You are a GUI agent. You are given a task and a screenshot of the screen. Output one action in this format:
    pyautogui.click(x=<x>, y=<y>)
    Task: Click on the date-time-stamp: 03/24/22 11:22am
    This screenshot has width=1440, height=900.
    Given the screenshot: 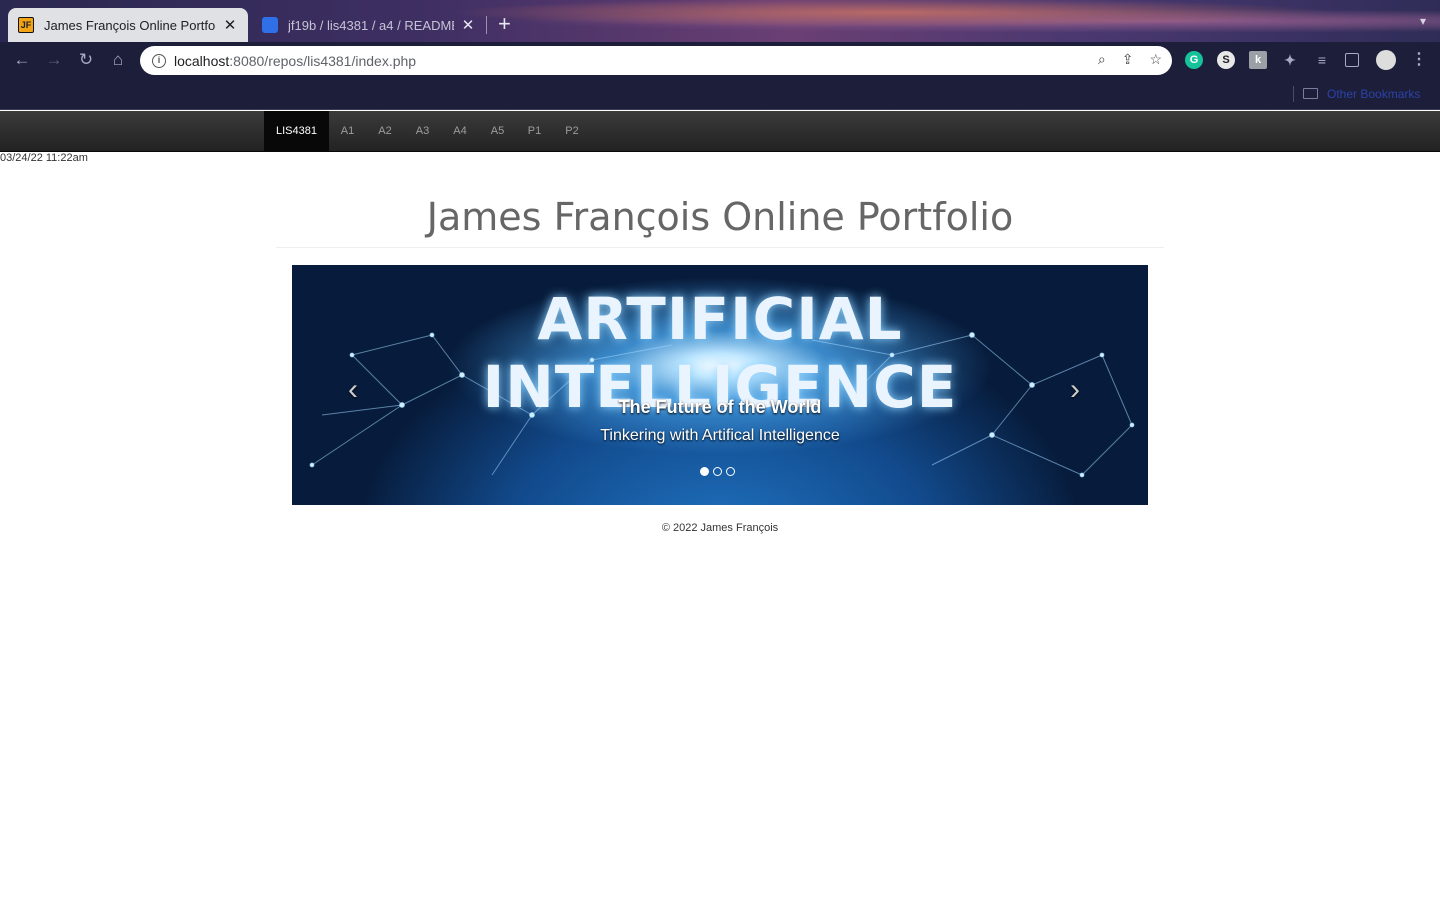 What is the action you would take?
    pyautogui.click(x=44, y=158)
    